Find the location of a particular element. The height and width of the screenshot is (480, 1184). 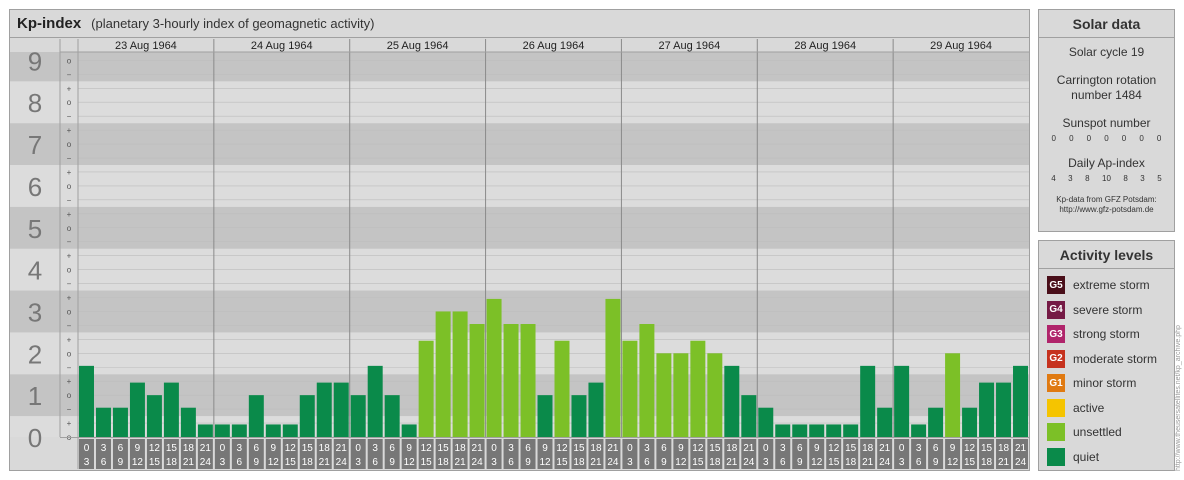

kp-bar-d3-s3 is located at coordinates (545, 416).